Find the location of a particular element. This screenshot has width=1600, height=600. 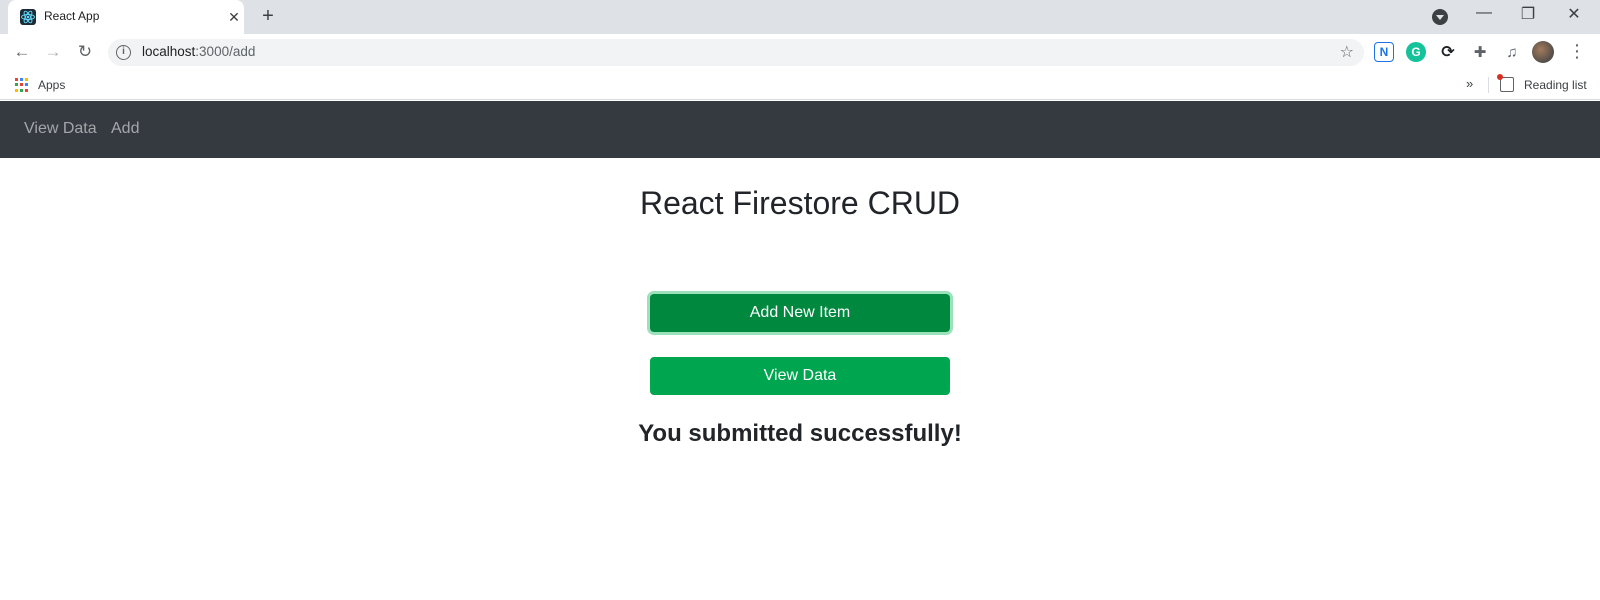

media-control-icon: ♫ is located at coordinates (1512, 52).